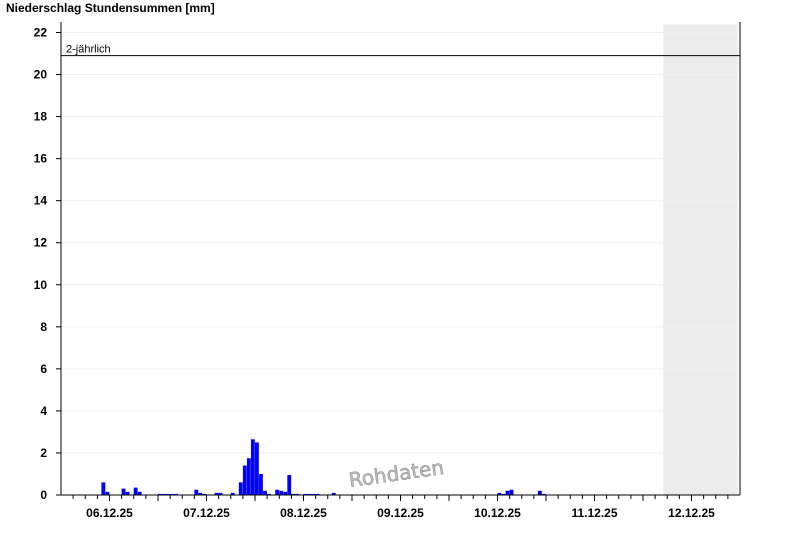  Describe the element at coordinates (691, 513) in the screenshot. I see `x-tick-label: 12.12.25` at that location.